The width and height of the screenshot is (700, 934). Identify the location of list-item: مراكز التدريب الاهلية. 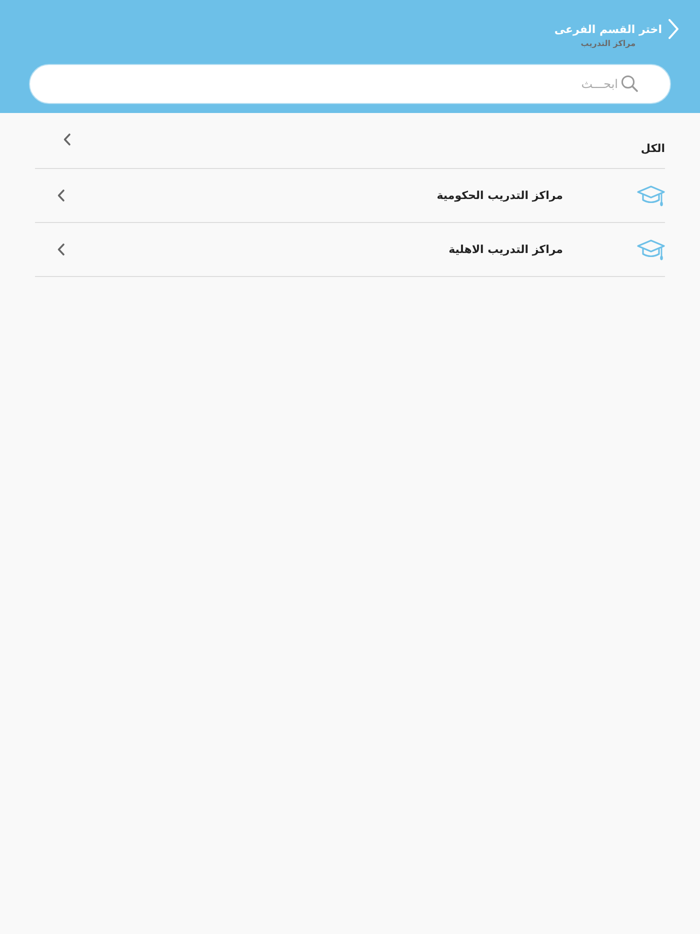
(350, 250).